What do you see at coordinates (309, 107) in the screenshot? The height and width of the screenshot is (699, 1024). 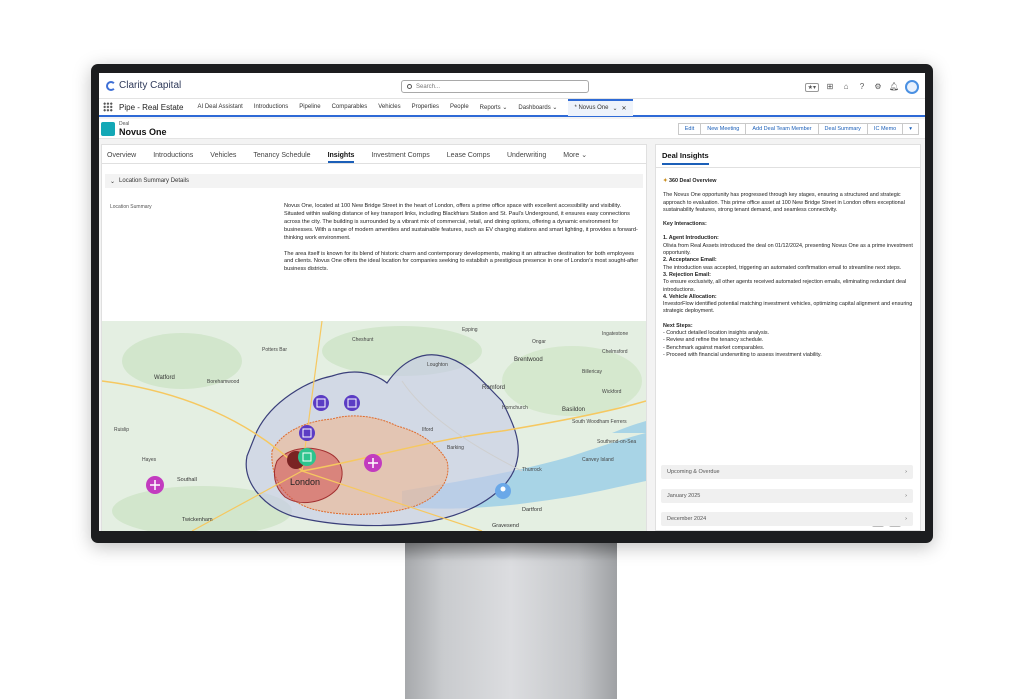 I see `nav-item-pipeline: Pipeline` at bounding box center [309, 107].